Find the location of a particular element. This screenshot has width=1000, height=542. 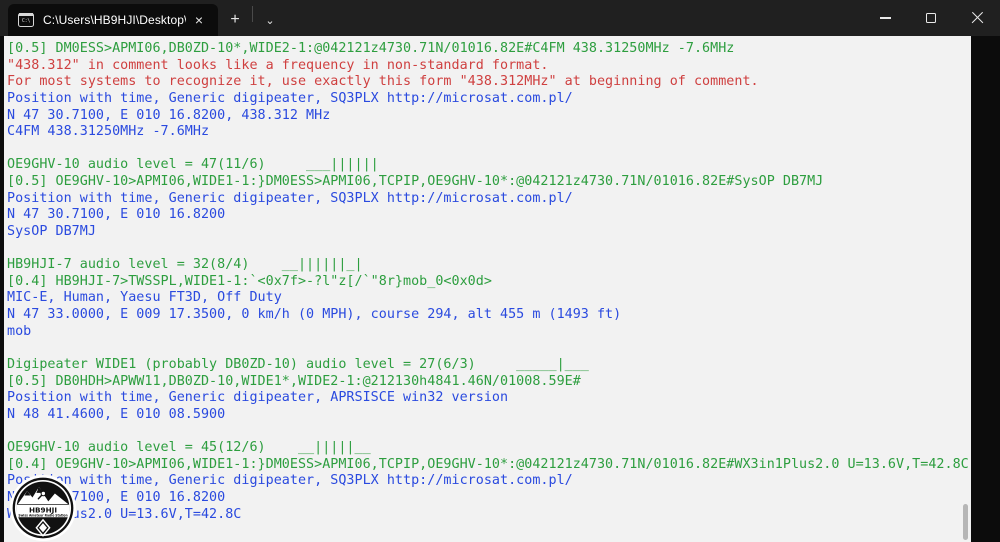

terminal-line: mob is located at coordinates (19, 331).